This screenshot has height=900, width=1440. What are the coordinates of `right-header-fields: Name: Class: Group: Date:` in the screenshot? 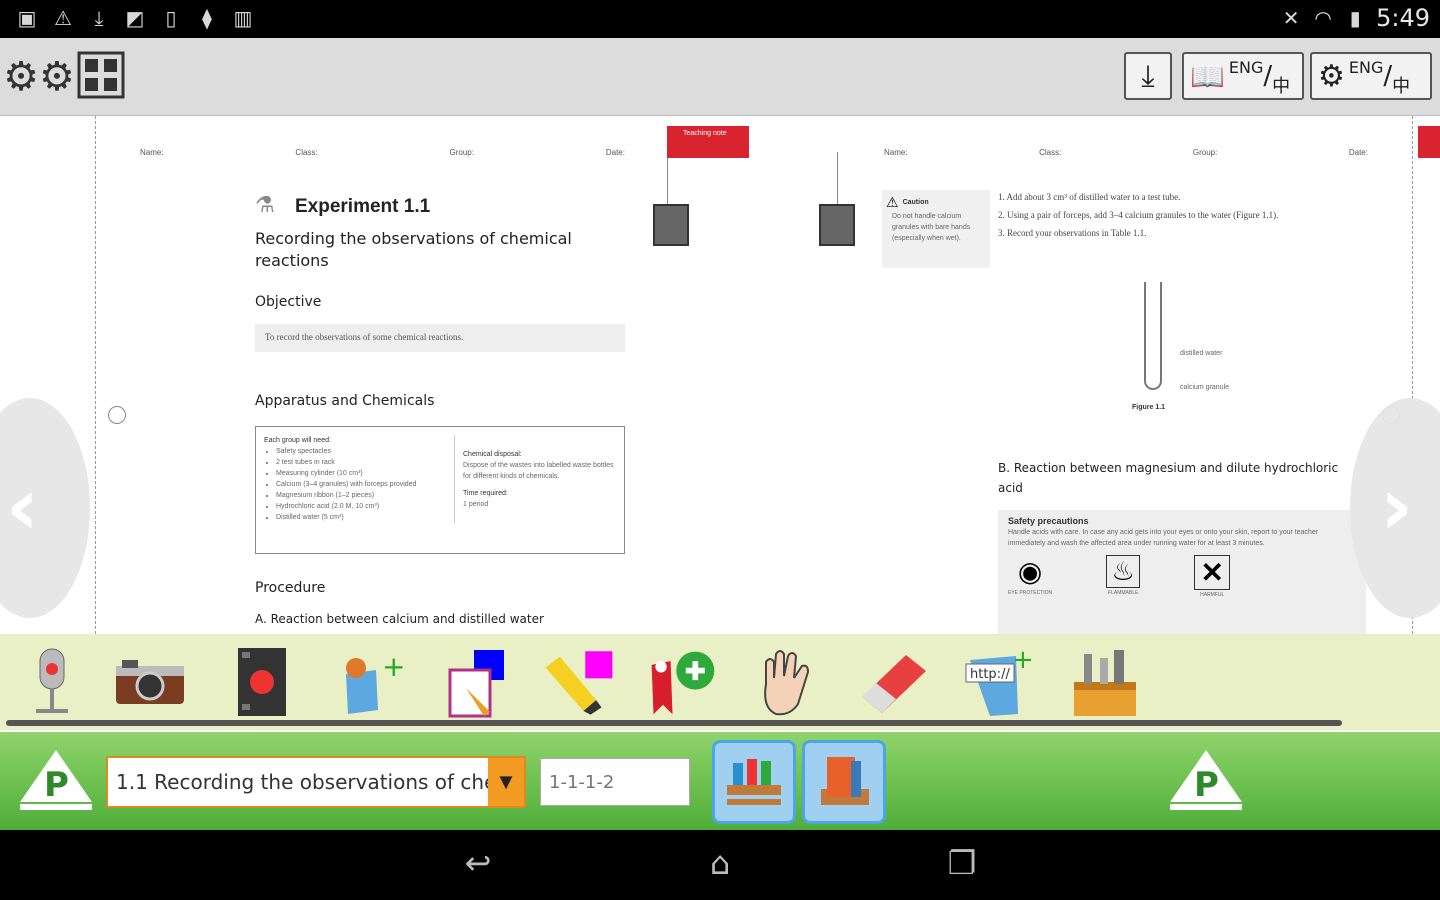 It's located at (1126, 152).